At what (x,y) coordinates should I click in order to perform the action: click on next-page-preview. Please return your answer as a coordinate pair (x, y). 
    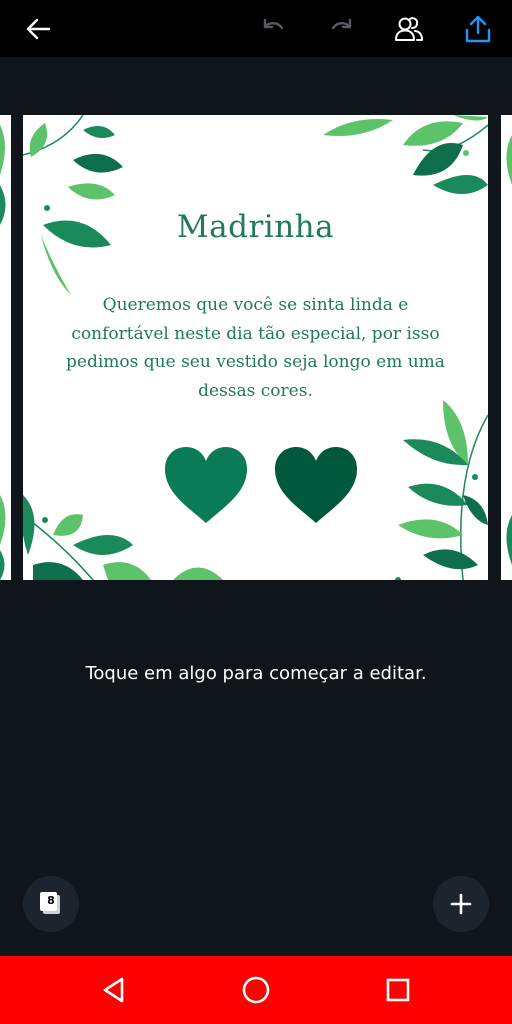
    Looking at the image, I should click on (506, 347).